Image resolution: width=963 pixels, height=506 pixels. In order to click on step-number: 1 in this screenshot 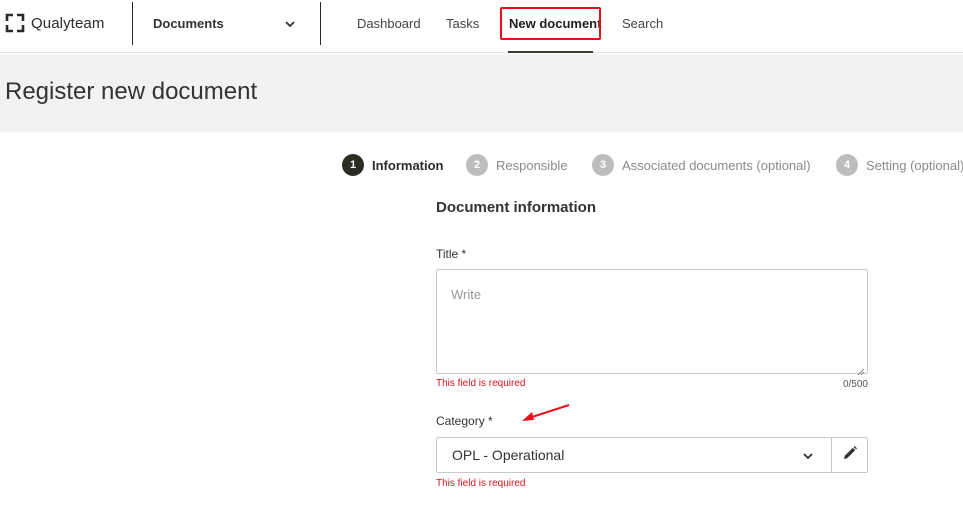, I will do `click(353, 165)`.